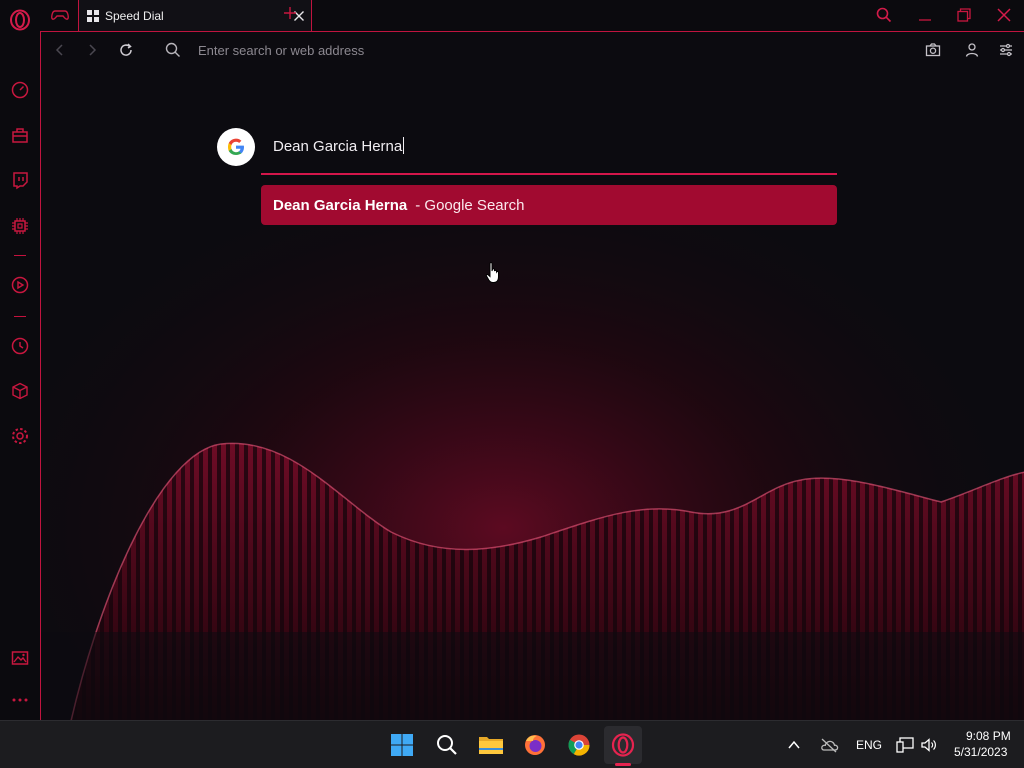 Image resolution: width=1024 pixels, height=768 pixels. Describe the element at coordinates (980, 752) in the screenshot. I see `clock-date: 5/31/2023` at that location.